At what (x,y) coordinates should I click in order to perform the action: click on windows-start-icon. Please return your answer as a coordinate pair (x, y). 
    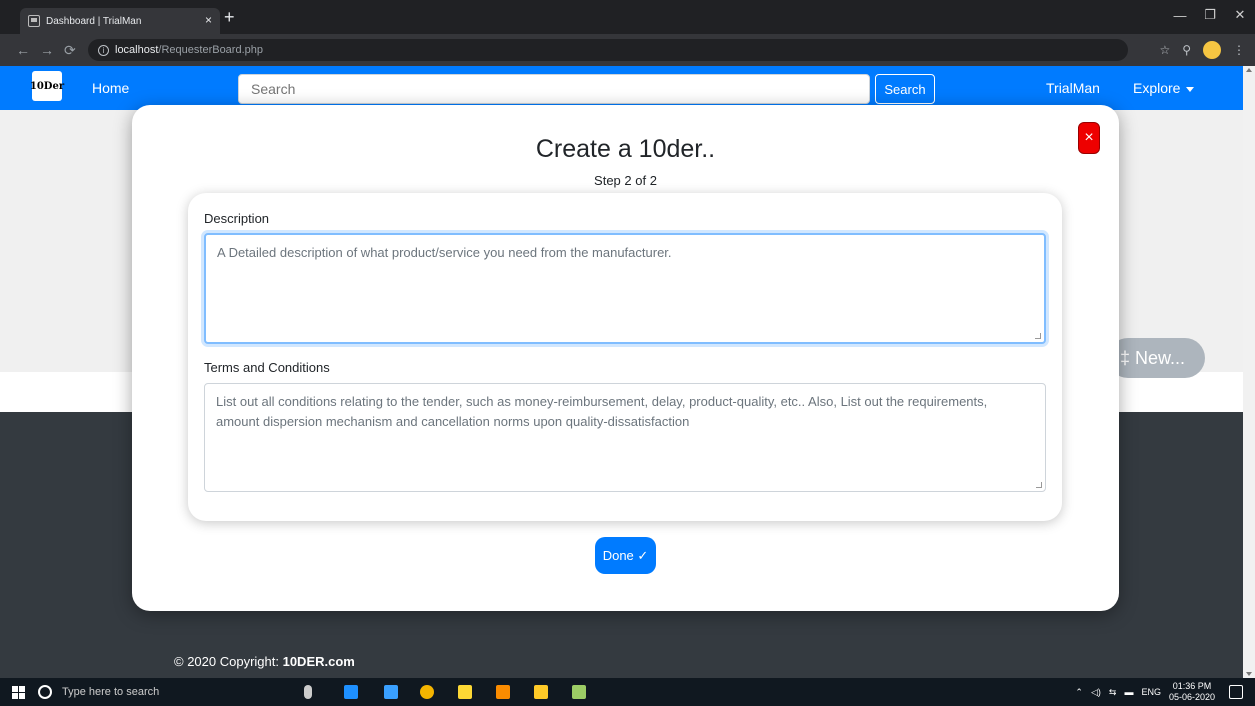
    Looking at the image, I should click on (18, 692).